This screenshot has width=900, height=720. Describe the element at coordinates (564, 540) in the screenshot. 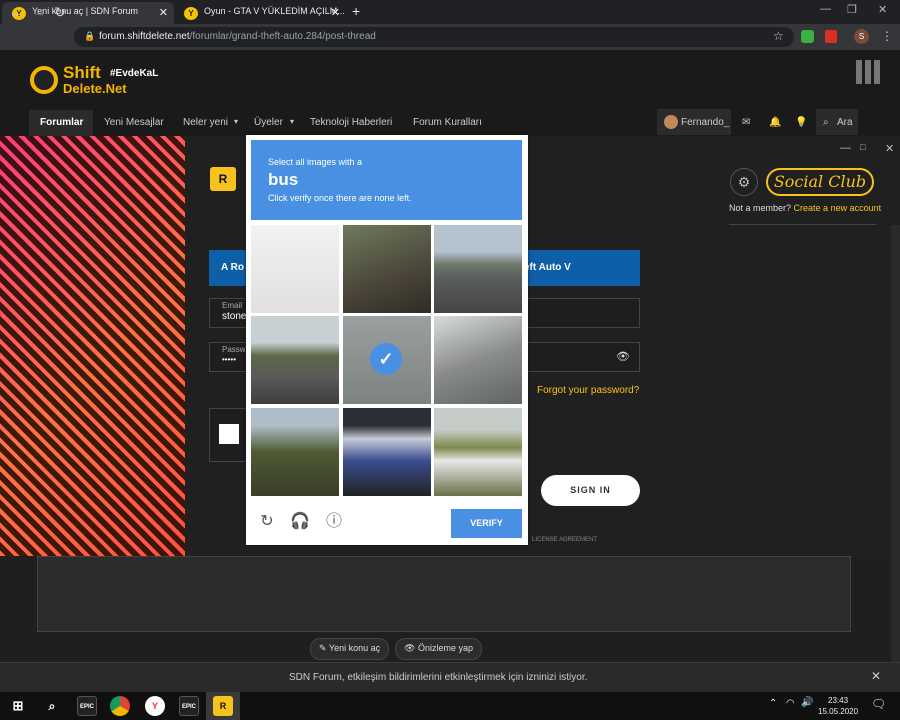

I see `license-agreement-link: LICENSE AGREEMENT` at that location.